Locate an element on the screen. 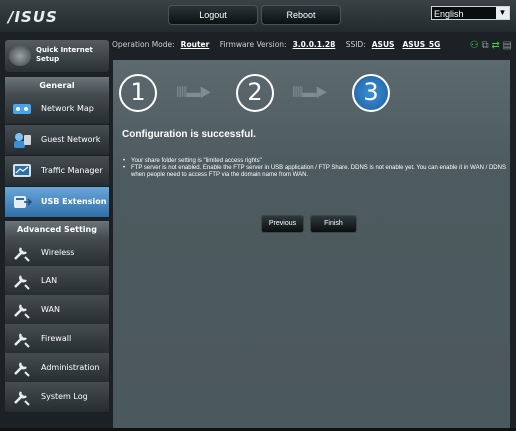 The width and height of the screenshot is (516, 431). chevron-down-icon: ▼ is located at coordinates (502, 13).